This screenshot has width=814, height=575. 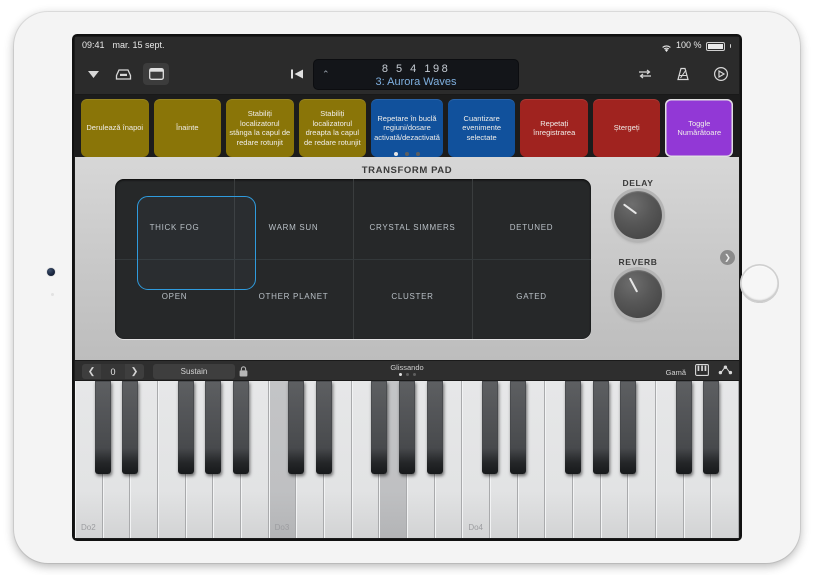 I want to click on battery-full-icon, so click(x=715, y=46).